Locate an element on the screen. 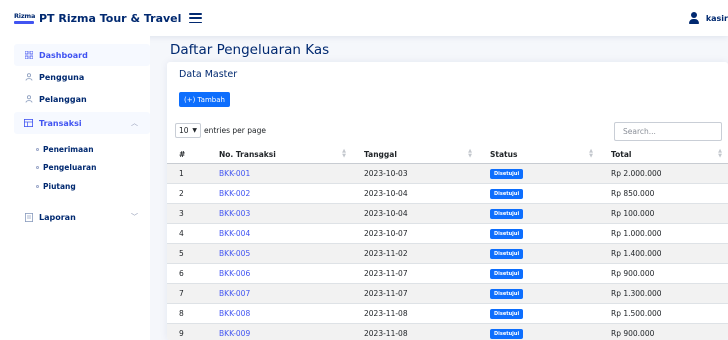  user-menu: kasir is located at coordinates (708, 18).